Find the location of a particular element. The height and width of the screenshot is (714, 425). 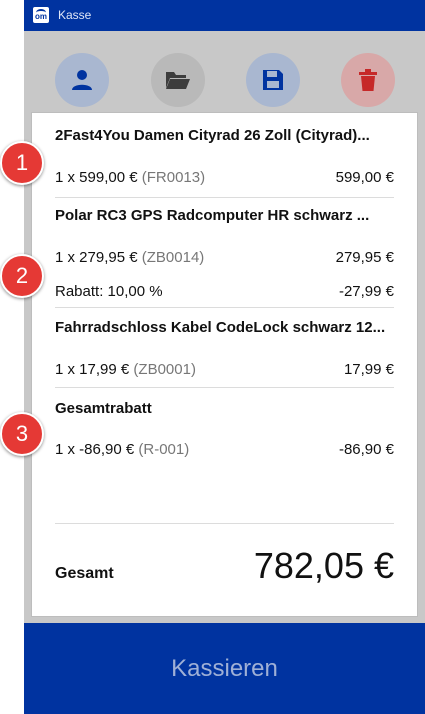

item-name: Gesamtrabatt is located at coordinates (224, 408).